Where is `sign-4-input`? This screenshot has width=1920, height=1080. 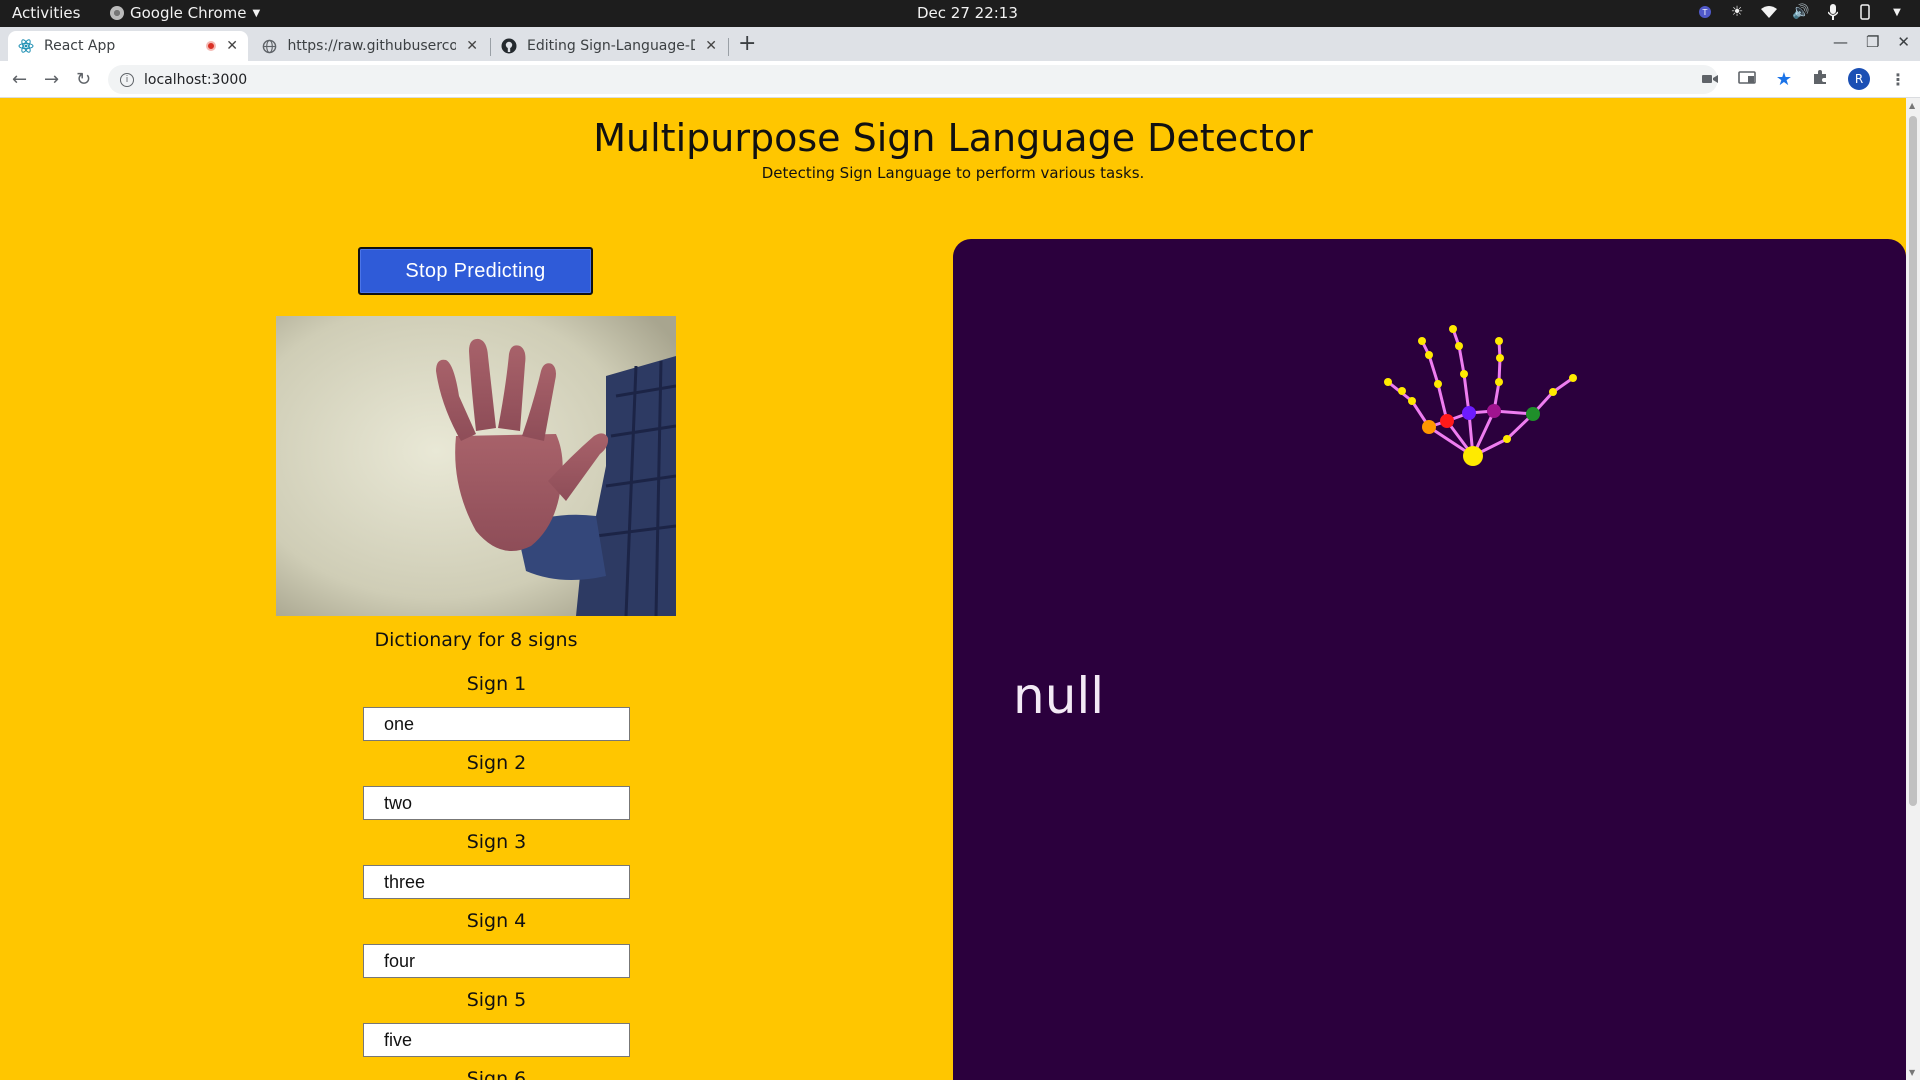
sign-4-input is located at coordinates (496, 961).